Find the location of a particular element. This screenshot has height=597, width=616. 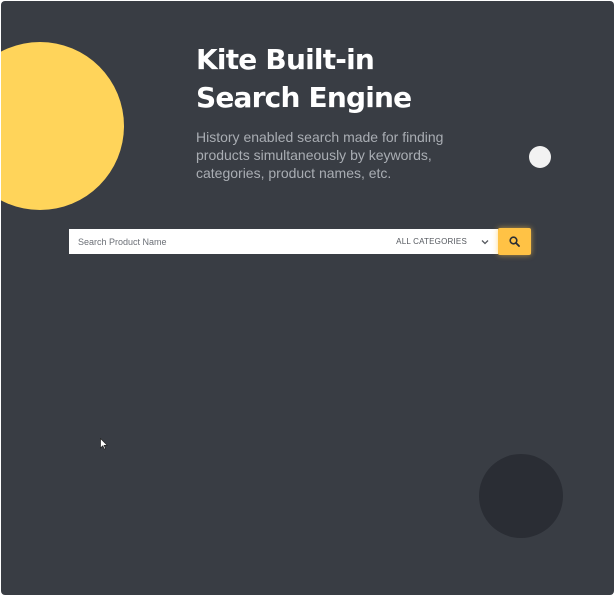

search-bar: ALL CATEGORIES is located at coordinates (283, 241).